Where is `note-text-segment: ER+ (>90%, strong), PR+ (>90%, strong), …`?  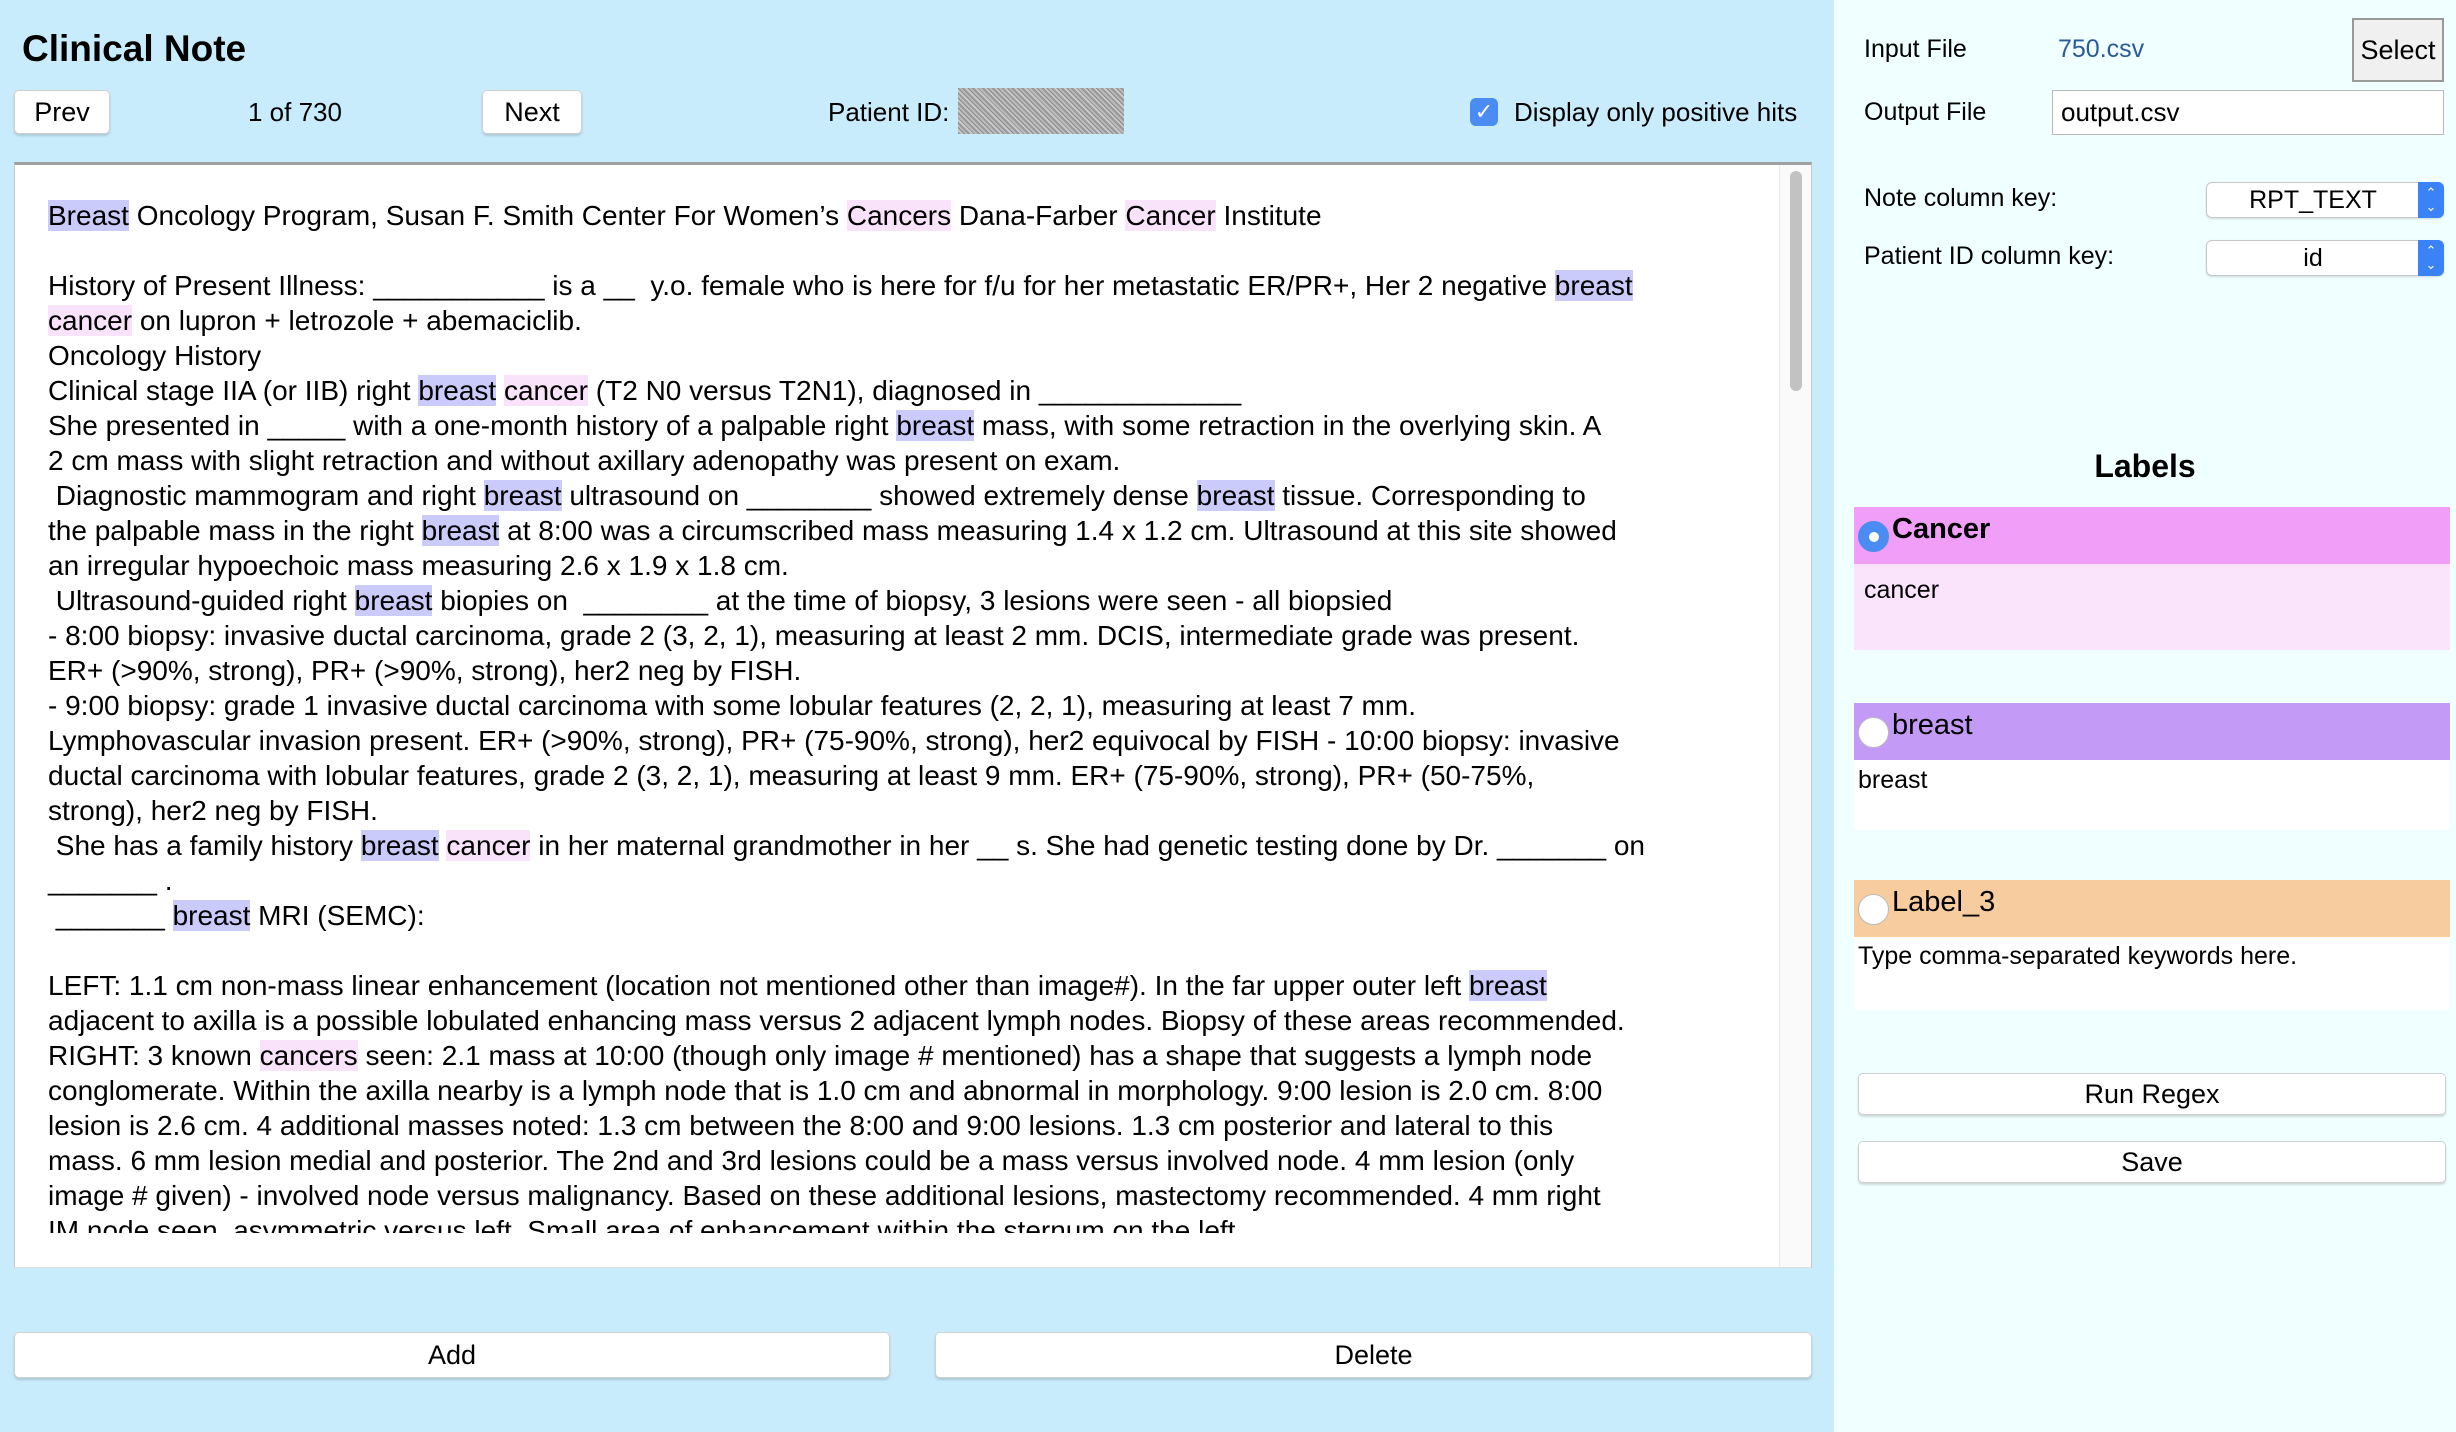 note-text-segment: ER+ (>90%, strong), PR+ (>90%, strong), … is located at coordinates (425, 670).